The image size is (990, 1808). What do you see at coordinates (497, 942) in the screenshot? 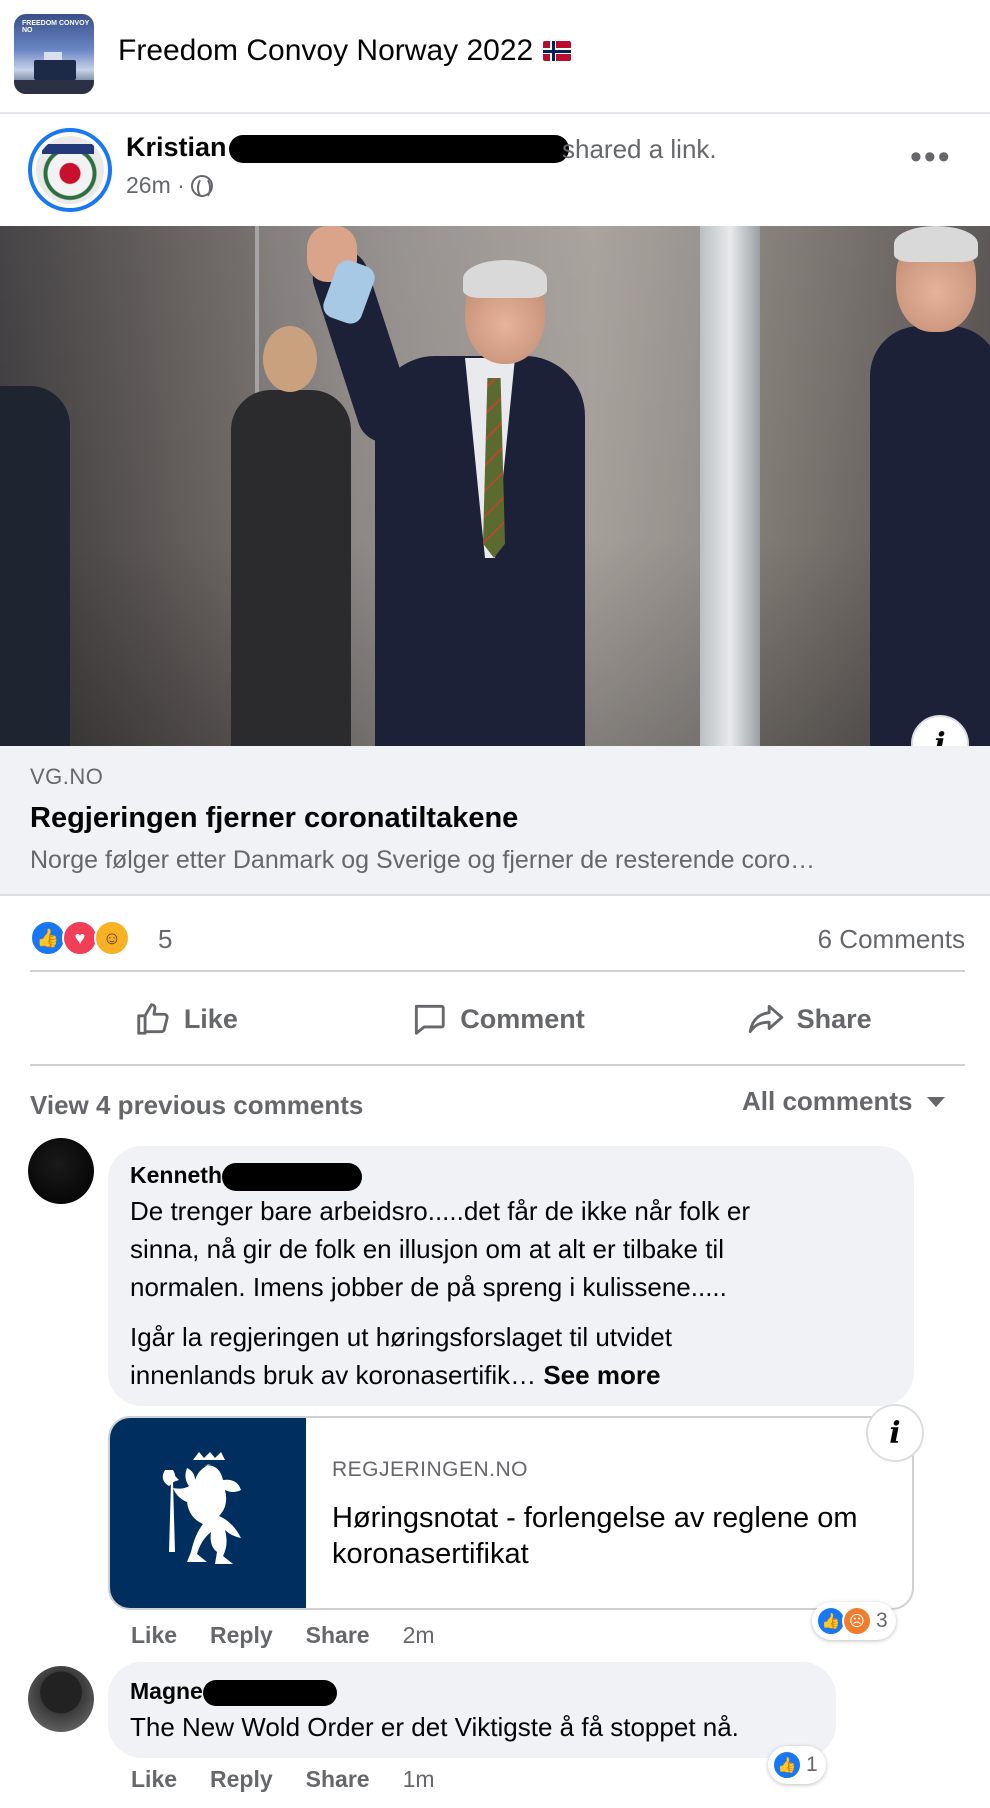
I see `reactions-summary: 👍 ♥ ☺ 5 6 Comments` at bounding box center [497, 942].